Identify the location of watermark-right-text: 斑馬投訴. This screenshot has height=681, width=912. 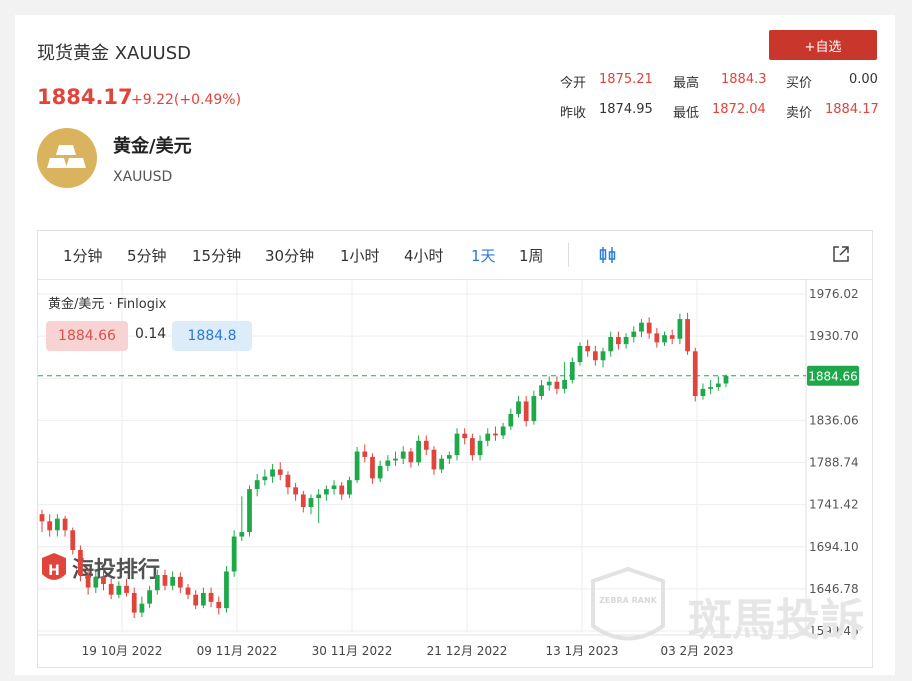
(776, 620).